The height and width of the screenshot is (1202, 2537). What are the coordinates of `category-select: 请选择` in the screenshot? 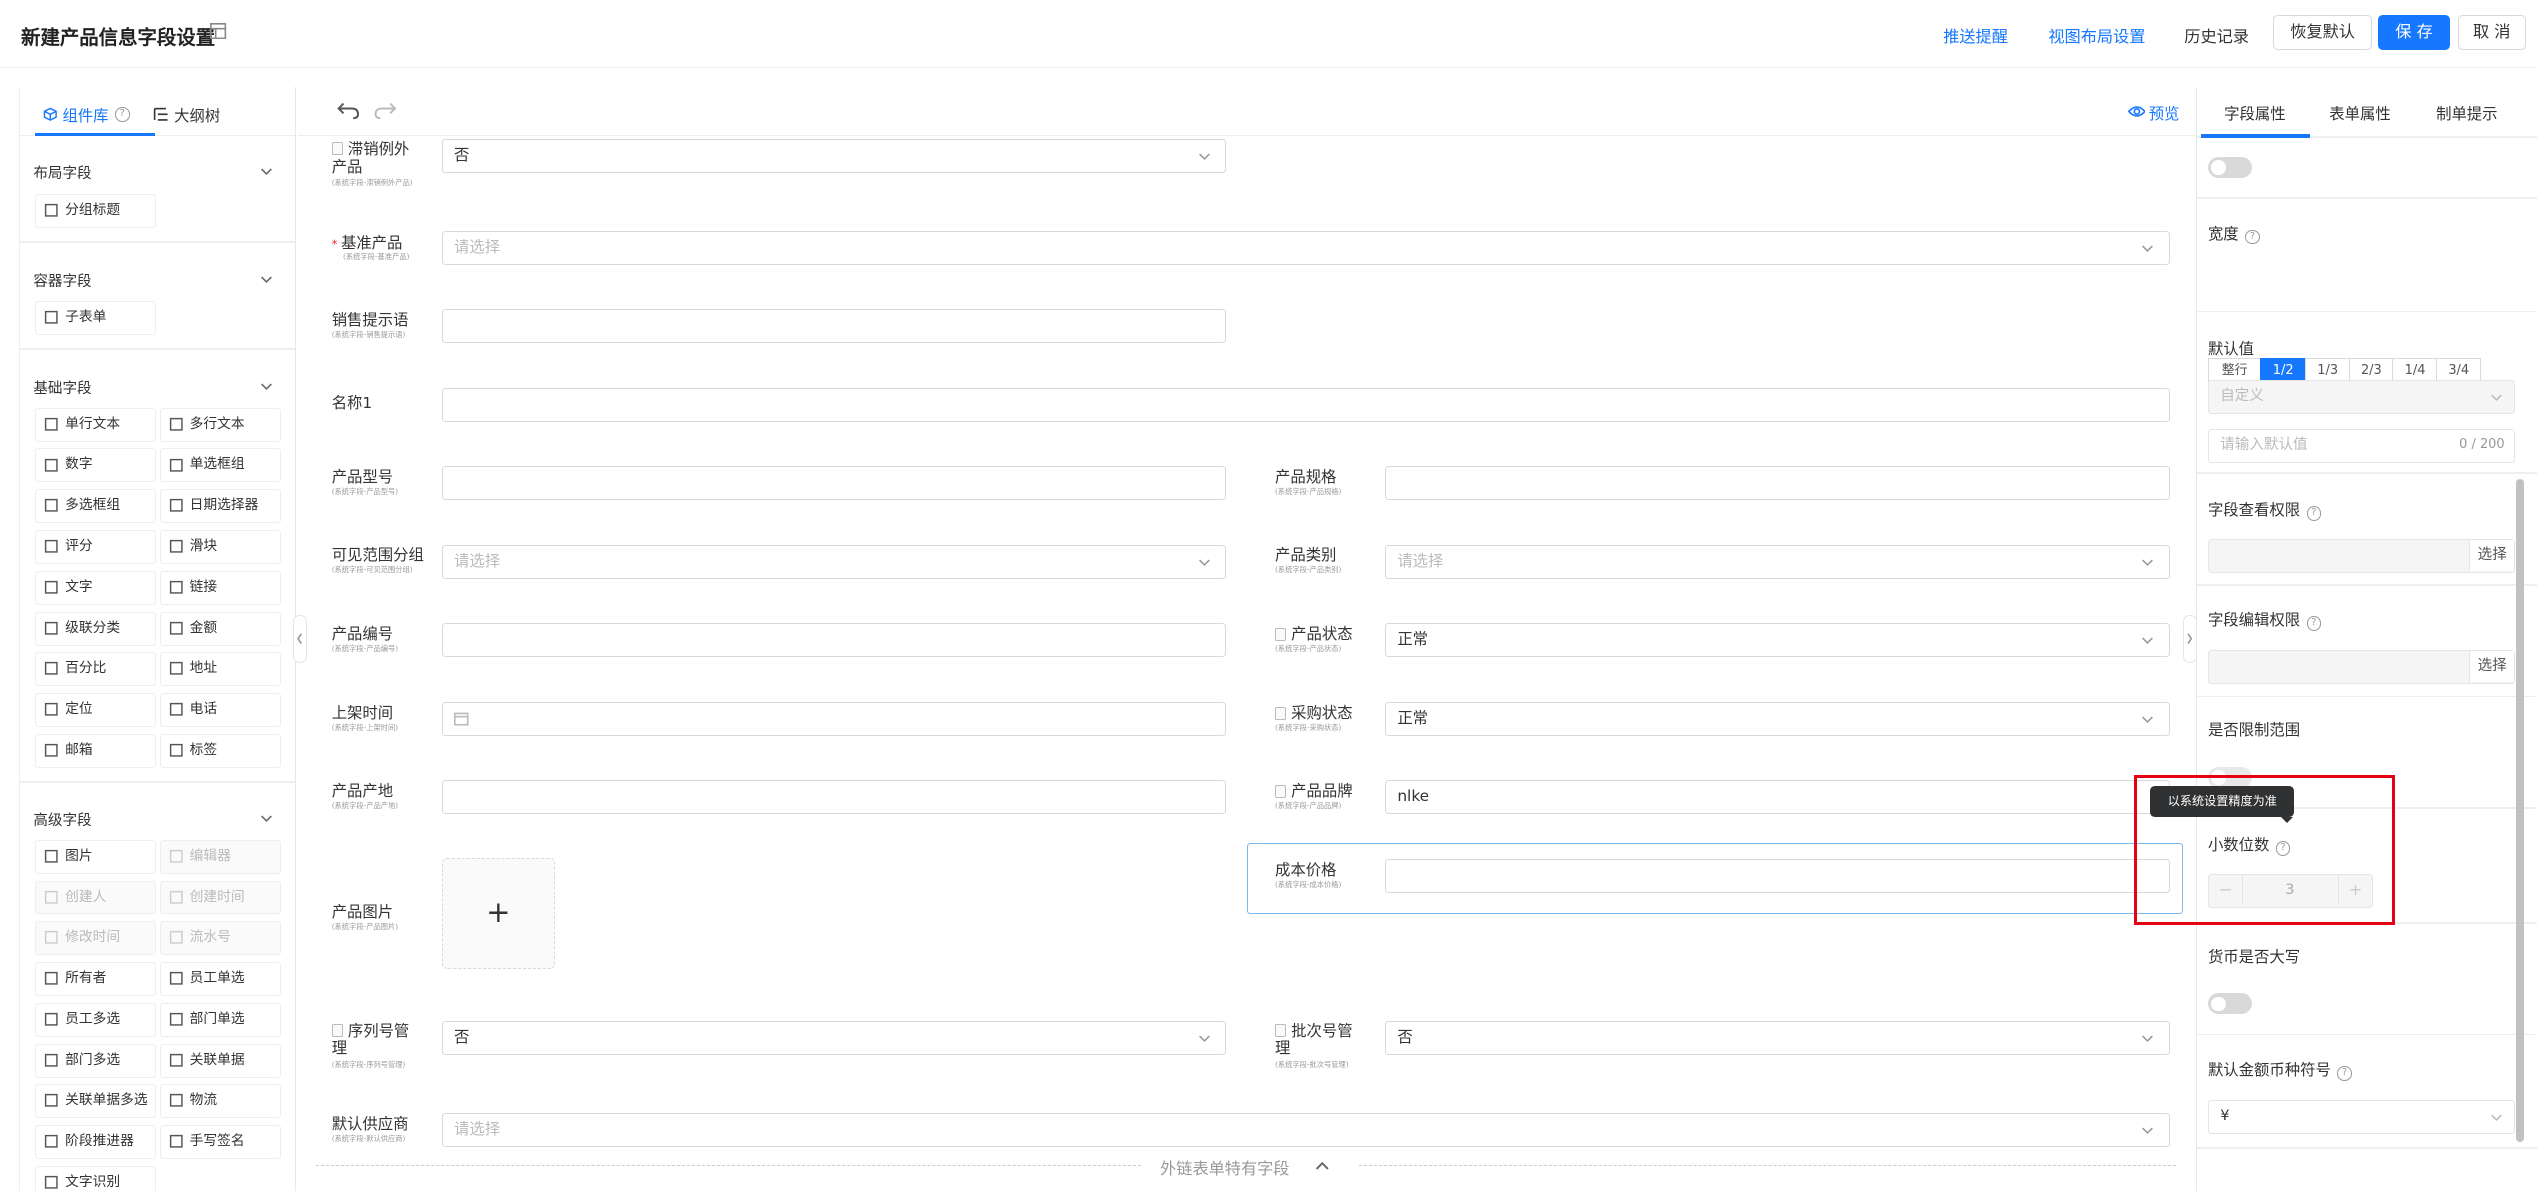 It's located at (1777, 562).